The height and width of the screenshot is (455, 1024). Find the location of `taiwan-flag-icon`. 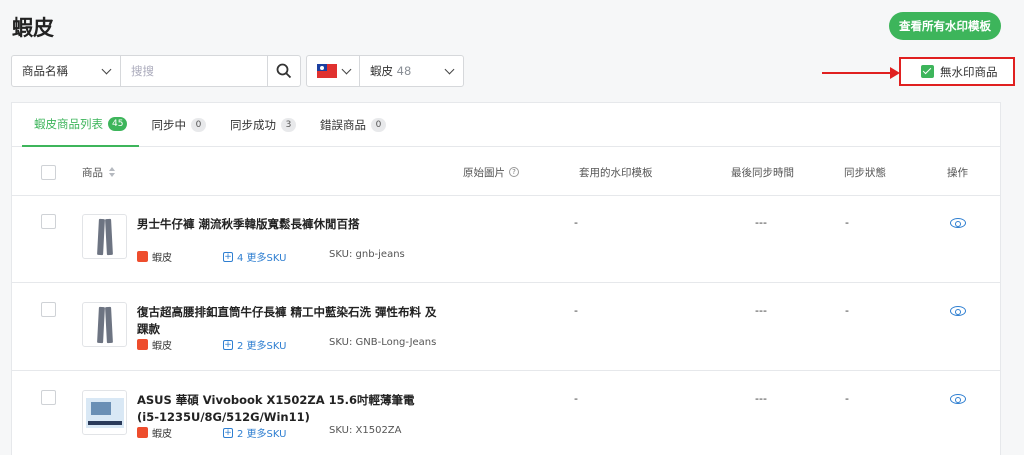

taiwan-flag-icon is located at coordinates (326, 71).